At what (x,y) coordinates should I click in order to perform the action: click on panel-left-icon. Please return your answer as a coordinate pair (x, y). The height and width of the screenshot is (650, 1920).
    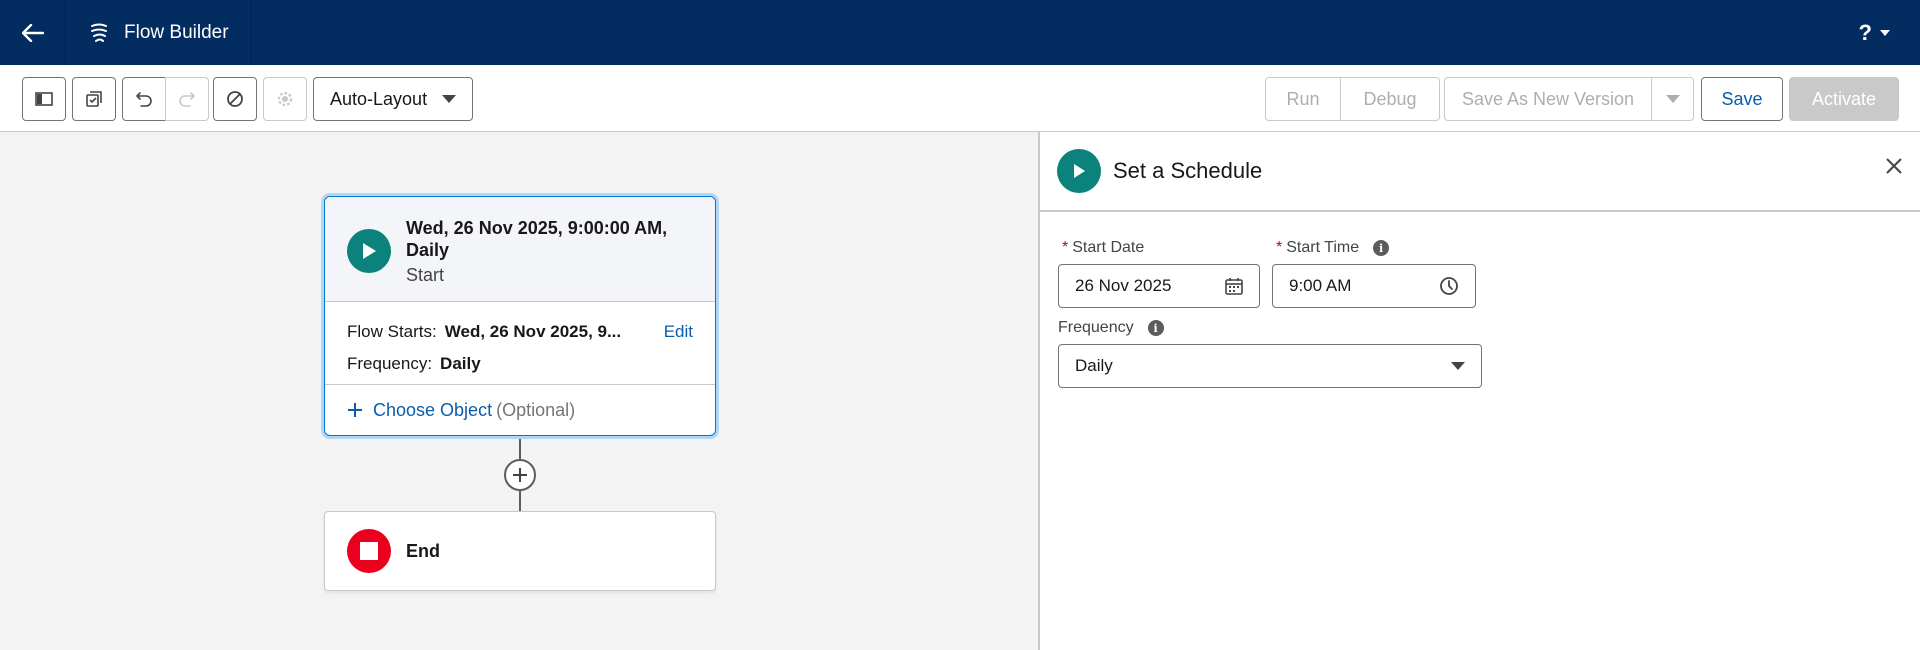
    Looking at the image, I should click on (44, 99).